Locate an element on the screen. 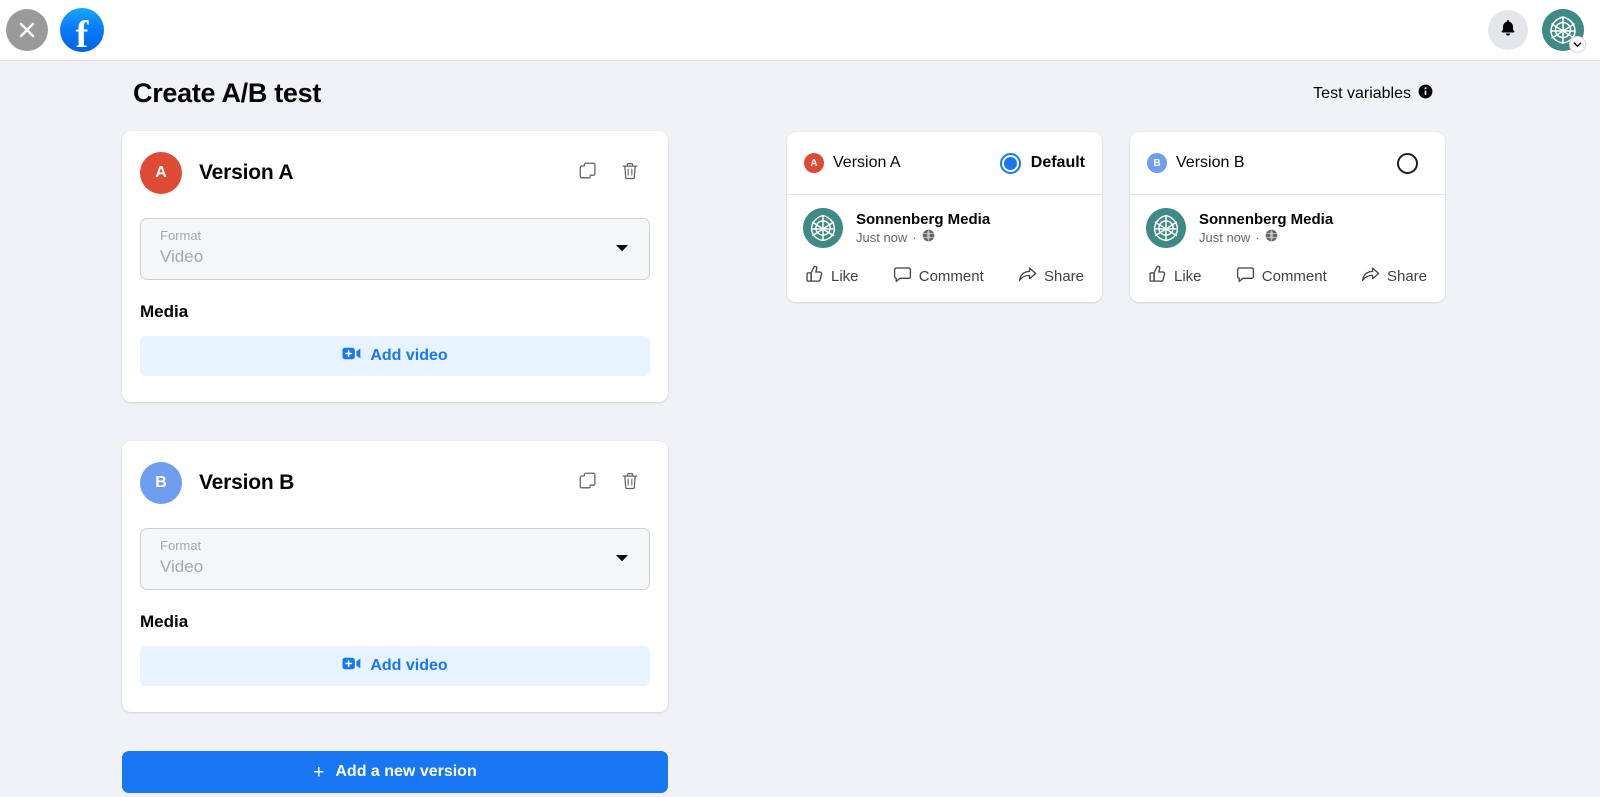 The image size is (1600, 797). post-timestamp-a: Just now · is located at coordinates (923, 238).